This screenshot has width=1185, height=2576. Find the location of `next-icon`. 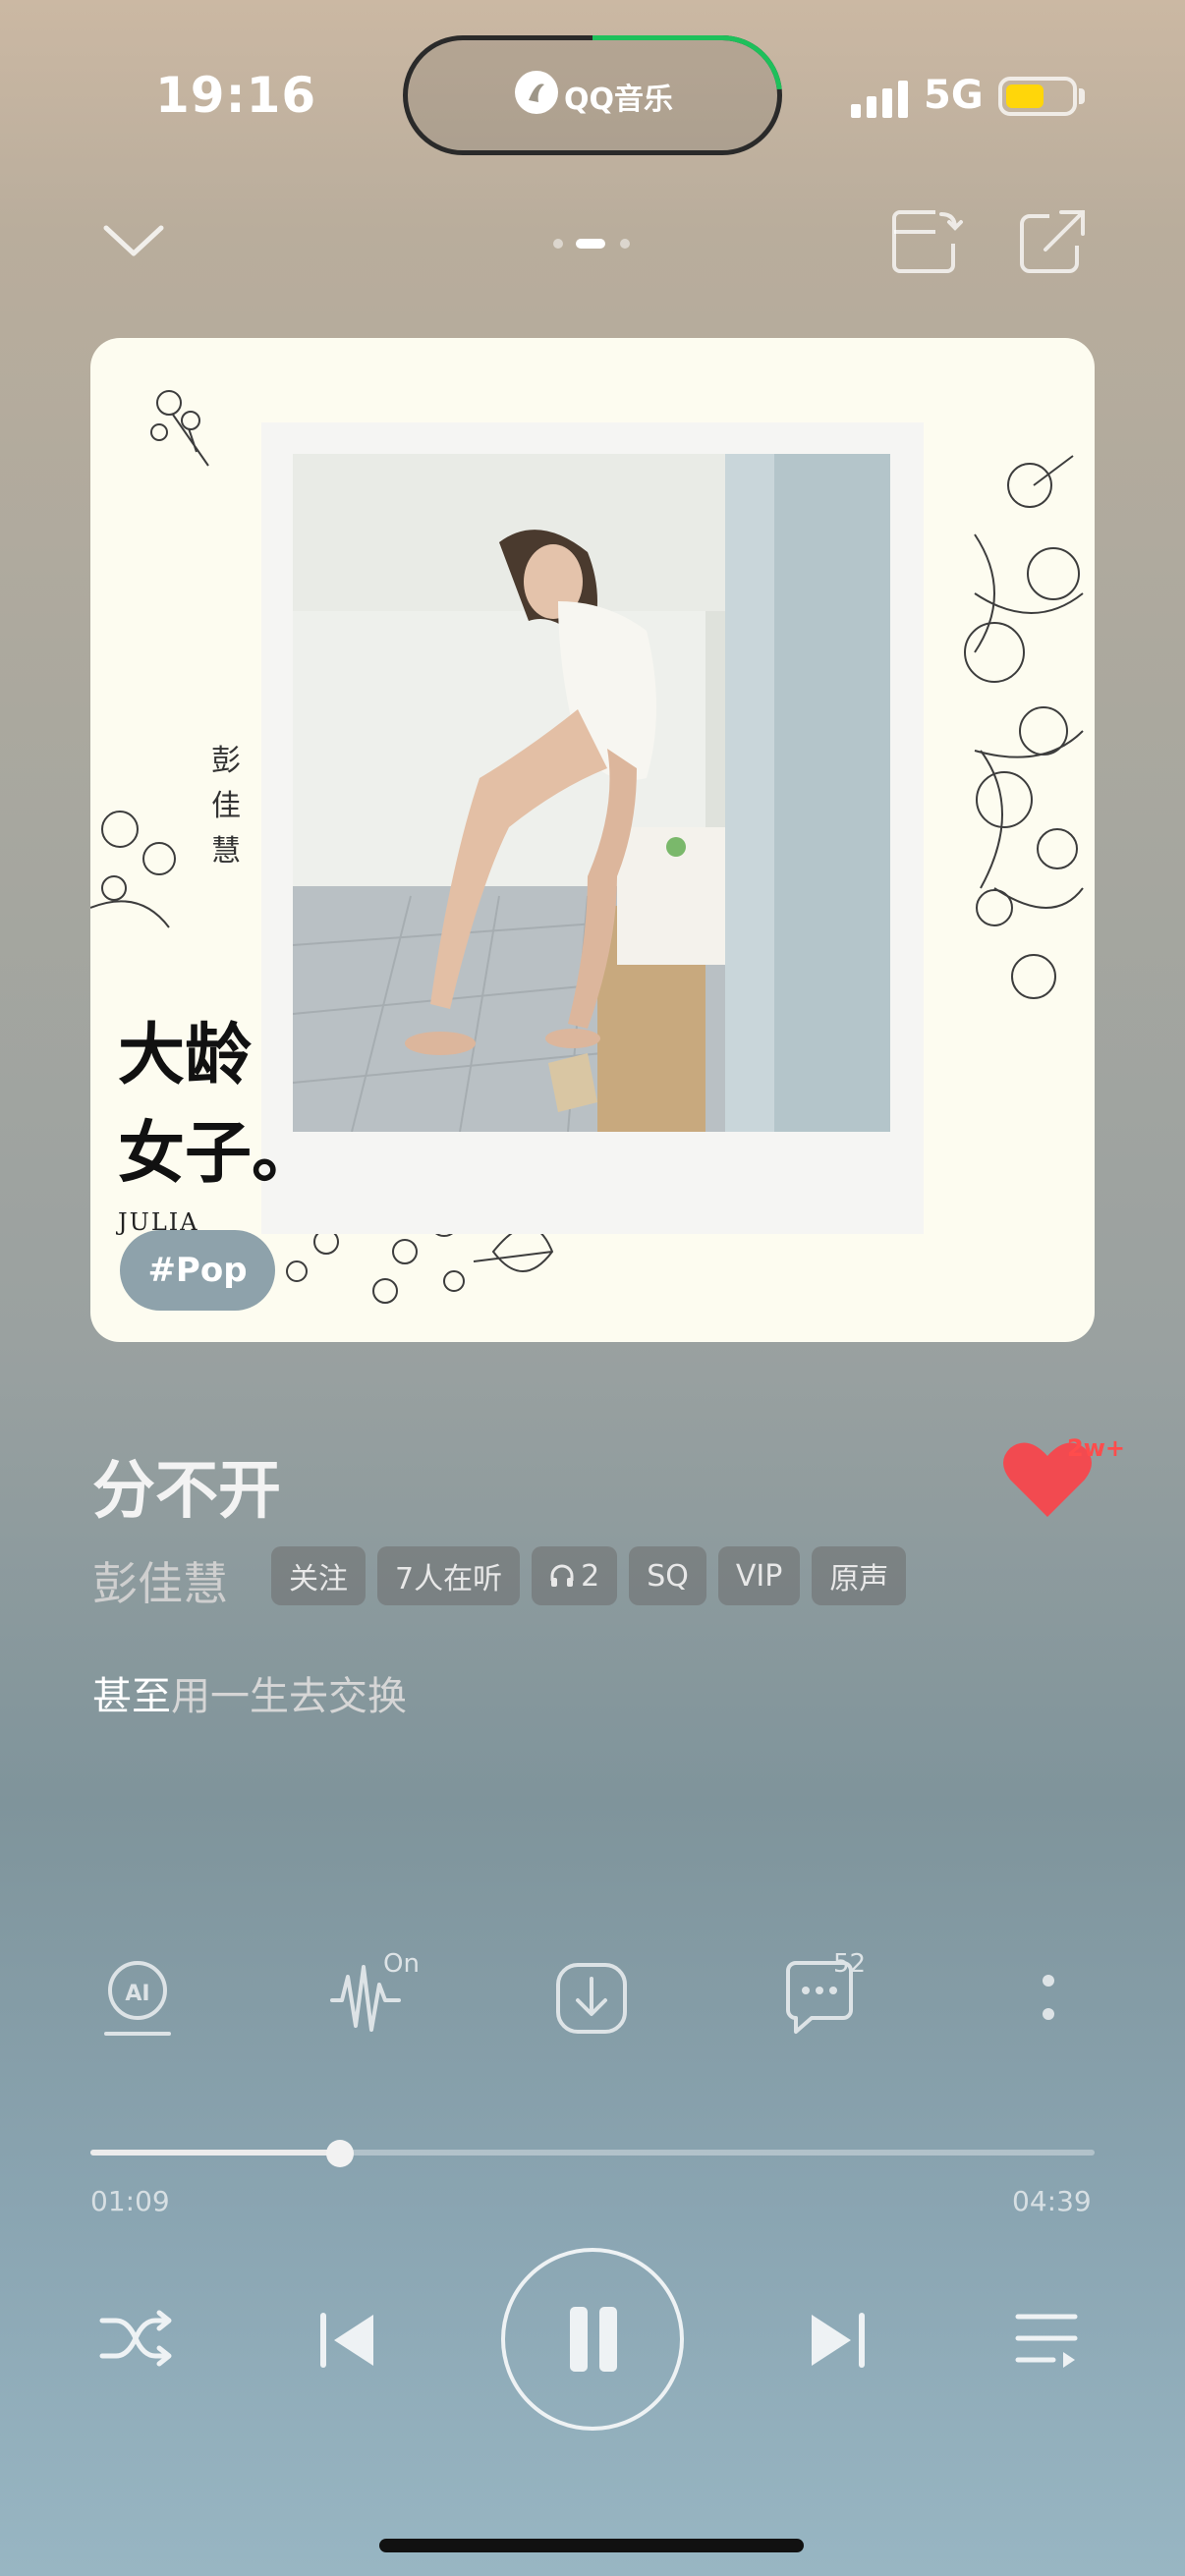

next-icon is located at coordinates (838, 2340).